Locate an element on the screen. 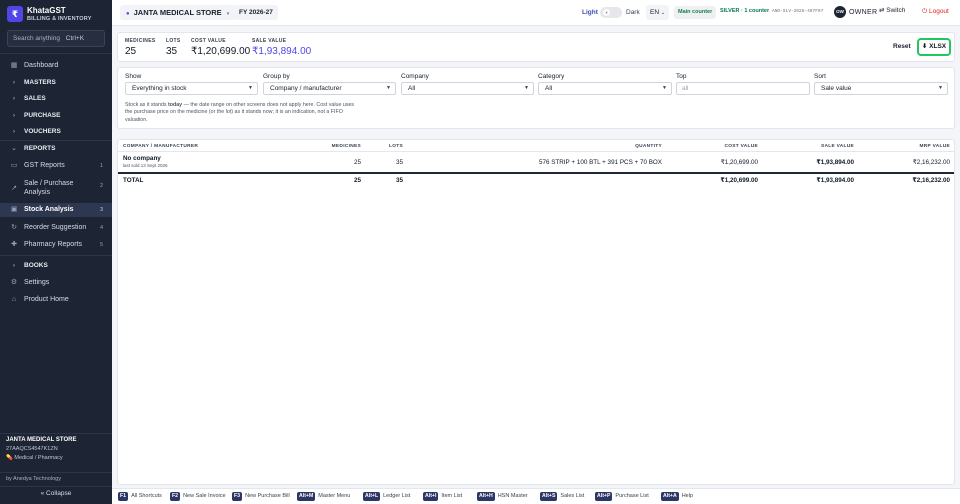 This screenshot has width=960, height=504. store-type: 💊 Medical / Pharmacy is located at coordinates (56, 458).